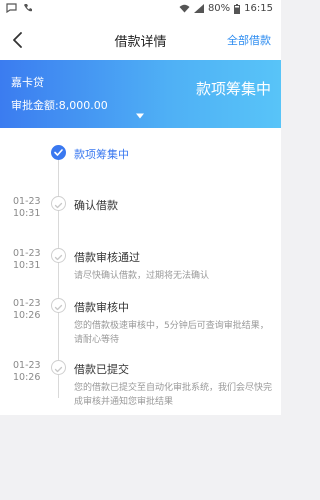 The image size is (320, 500). What do you see at coordinates (140, 457) in the screenshot?
I see `empty-footer-area` at bounding box center [140, 457].